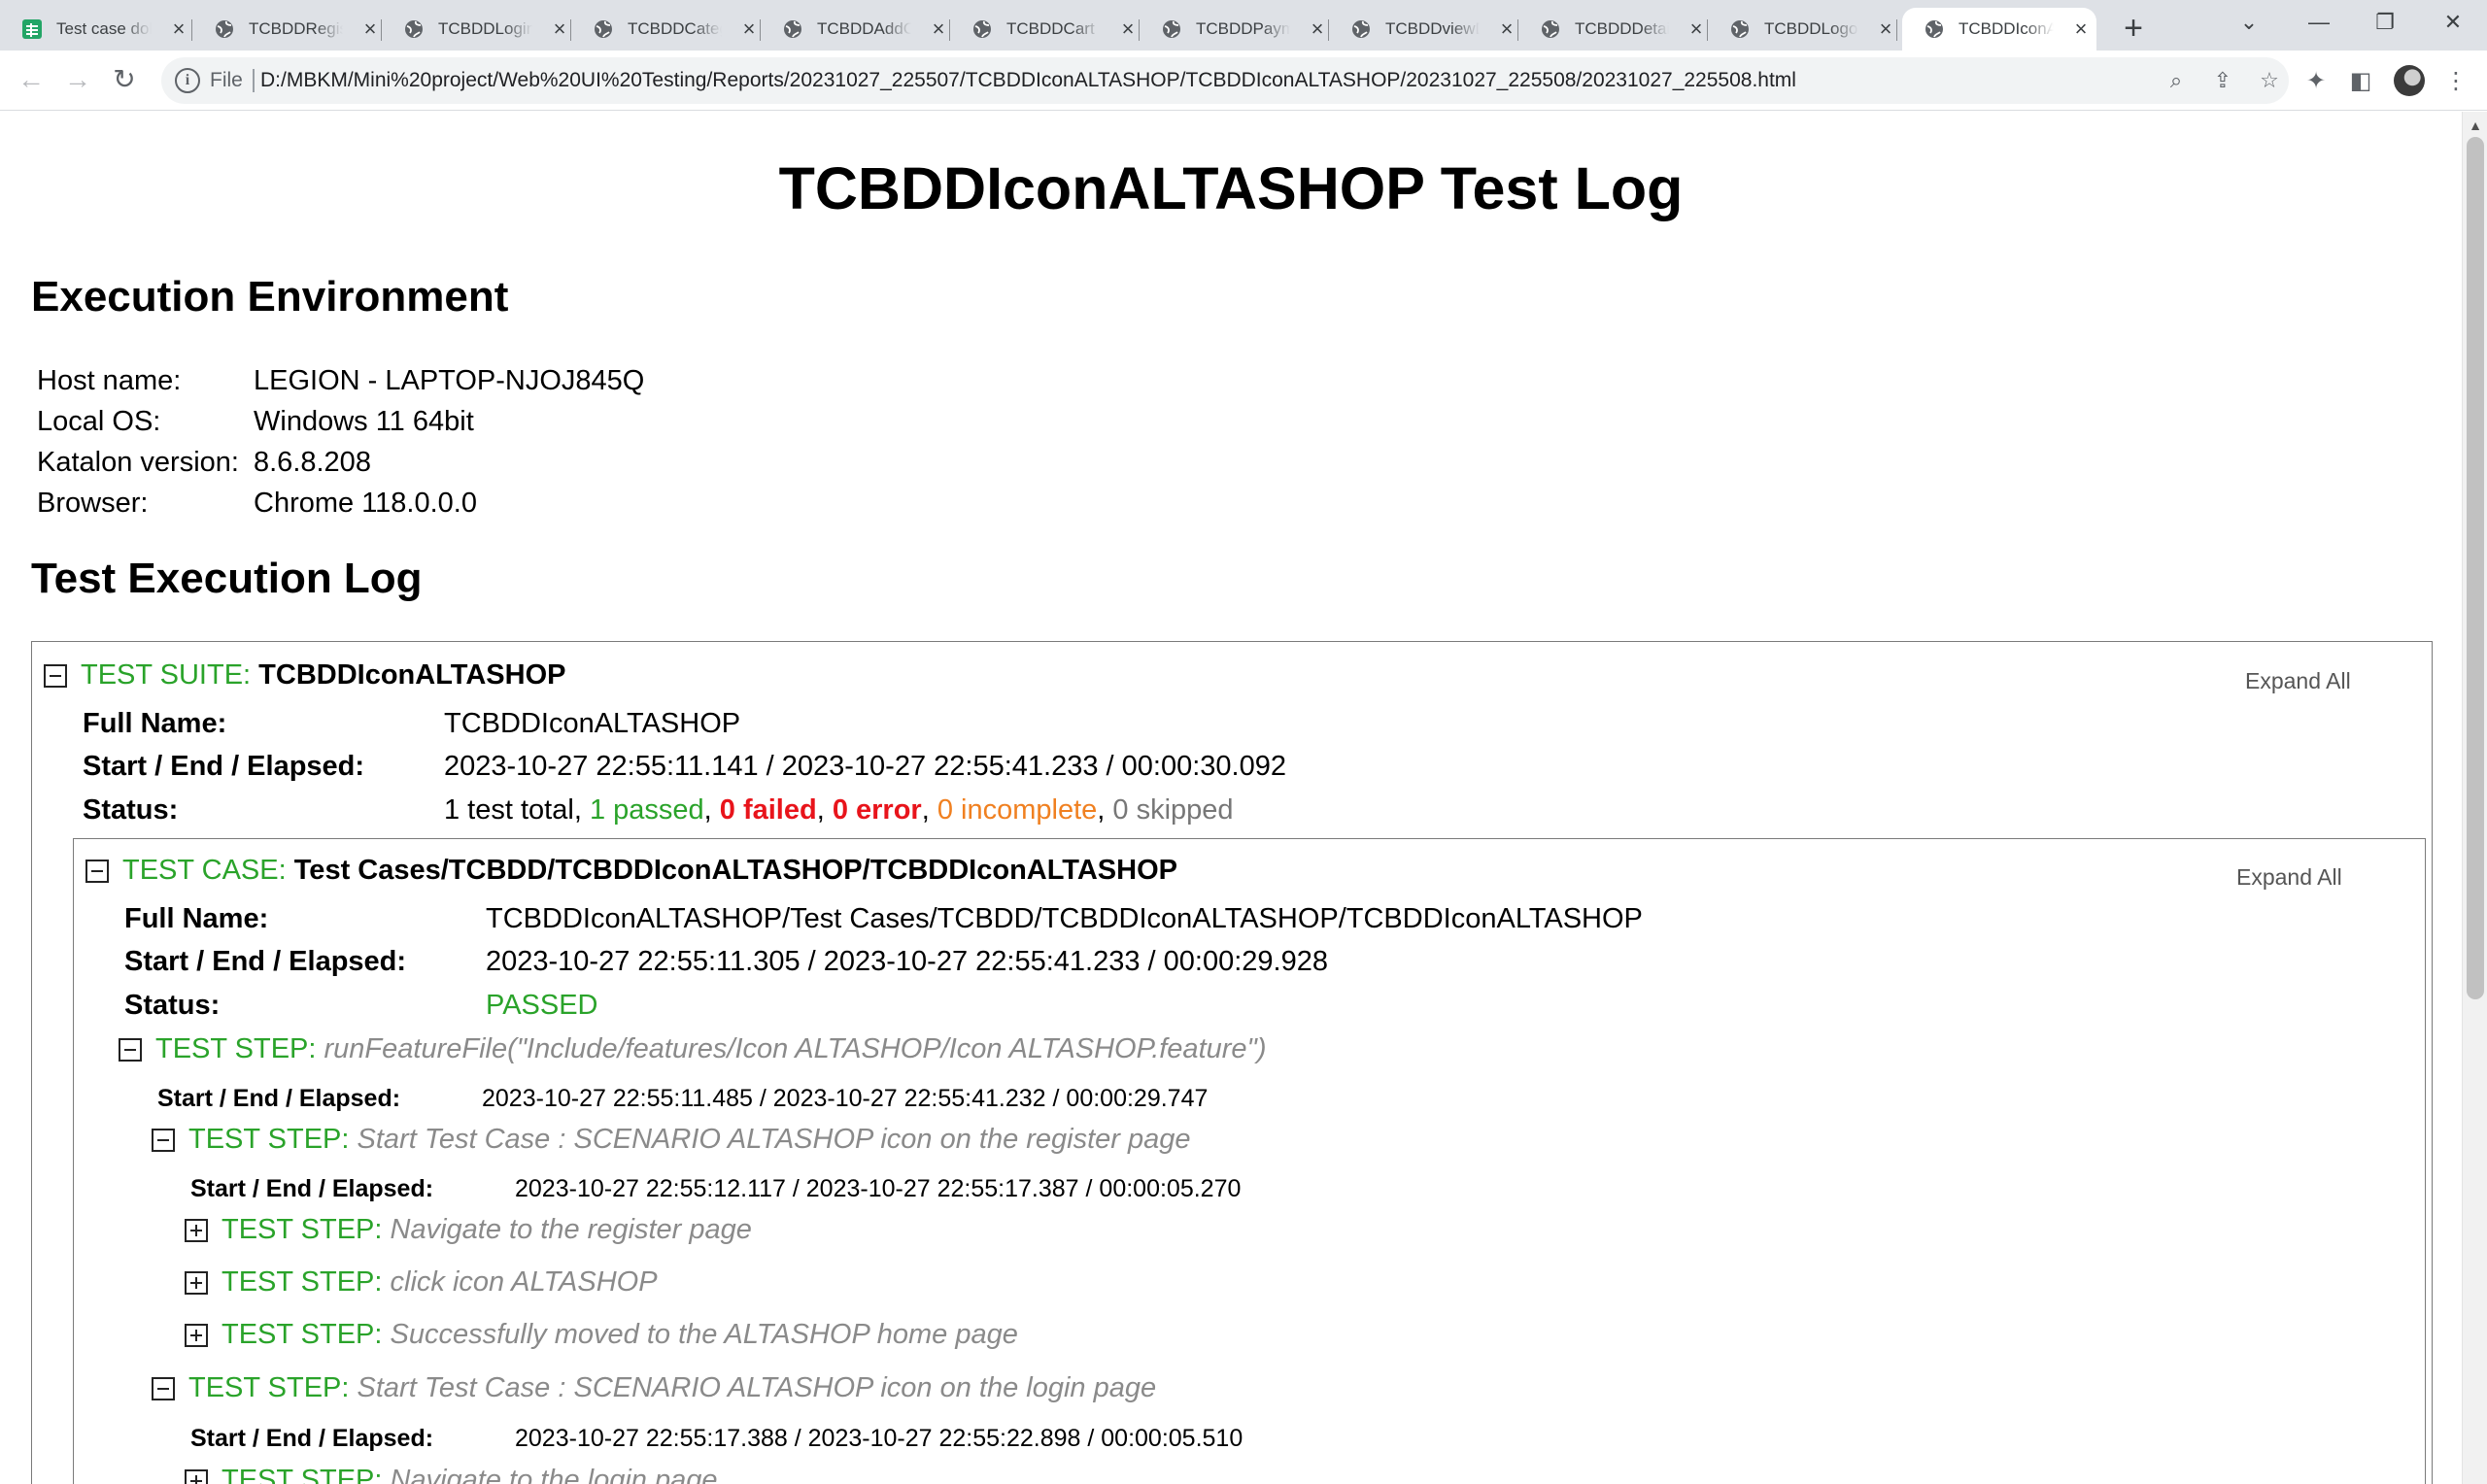 This screenshot has height=1484, width=2487. What do you see at coordinates (2409, 80) in the screenshot?
I see `profile-avatar` at bounding box center [2409, 80].